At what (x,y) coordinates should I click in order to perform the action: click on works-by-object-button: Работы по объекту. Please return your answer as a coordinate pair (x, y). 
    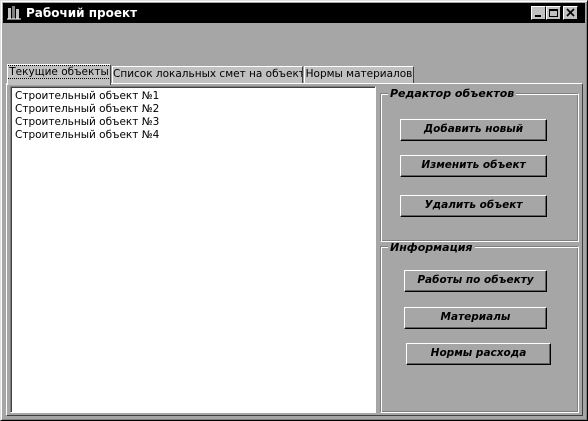
    Looking at the image, I should click on (475, 281).